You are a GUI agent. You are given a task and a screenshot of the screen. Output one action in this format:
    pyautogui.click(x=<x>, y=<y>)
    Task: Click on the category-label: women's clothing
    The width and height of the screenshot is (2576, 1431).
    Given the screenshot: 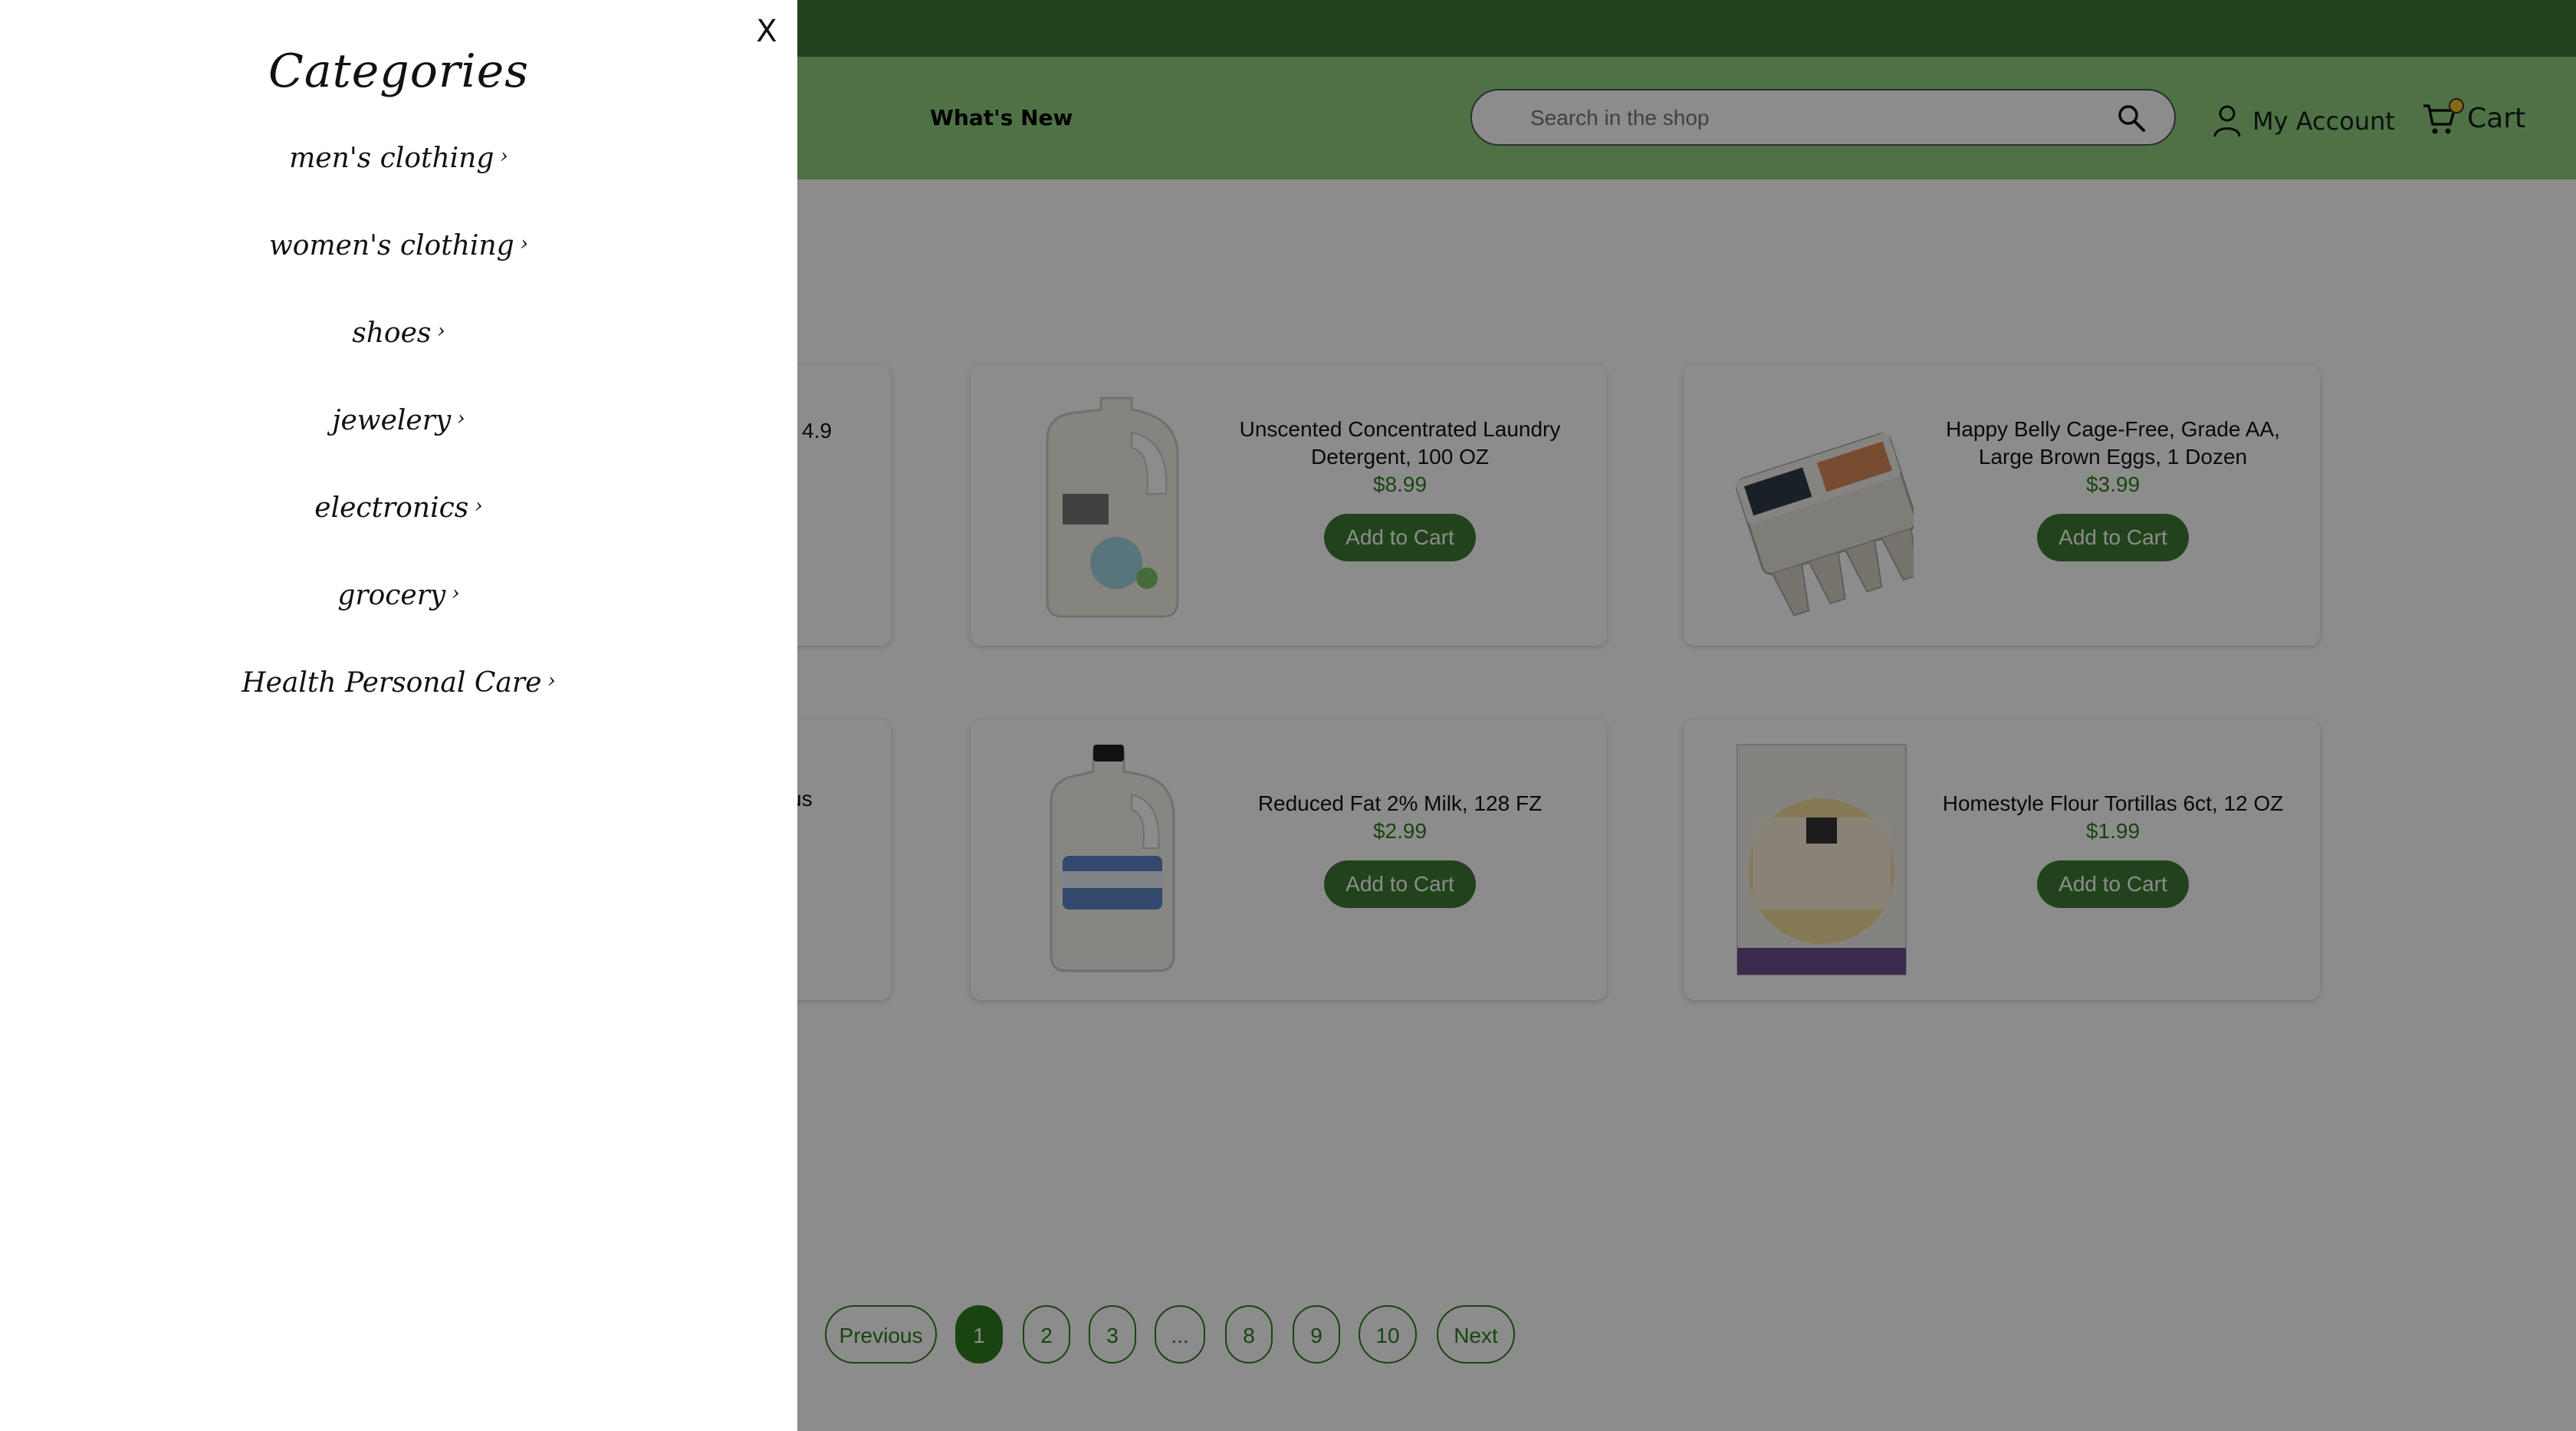 What is the action you would take?
    pyautogui.click(x=391, y=246)
    